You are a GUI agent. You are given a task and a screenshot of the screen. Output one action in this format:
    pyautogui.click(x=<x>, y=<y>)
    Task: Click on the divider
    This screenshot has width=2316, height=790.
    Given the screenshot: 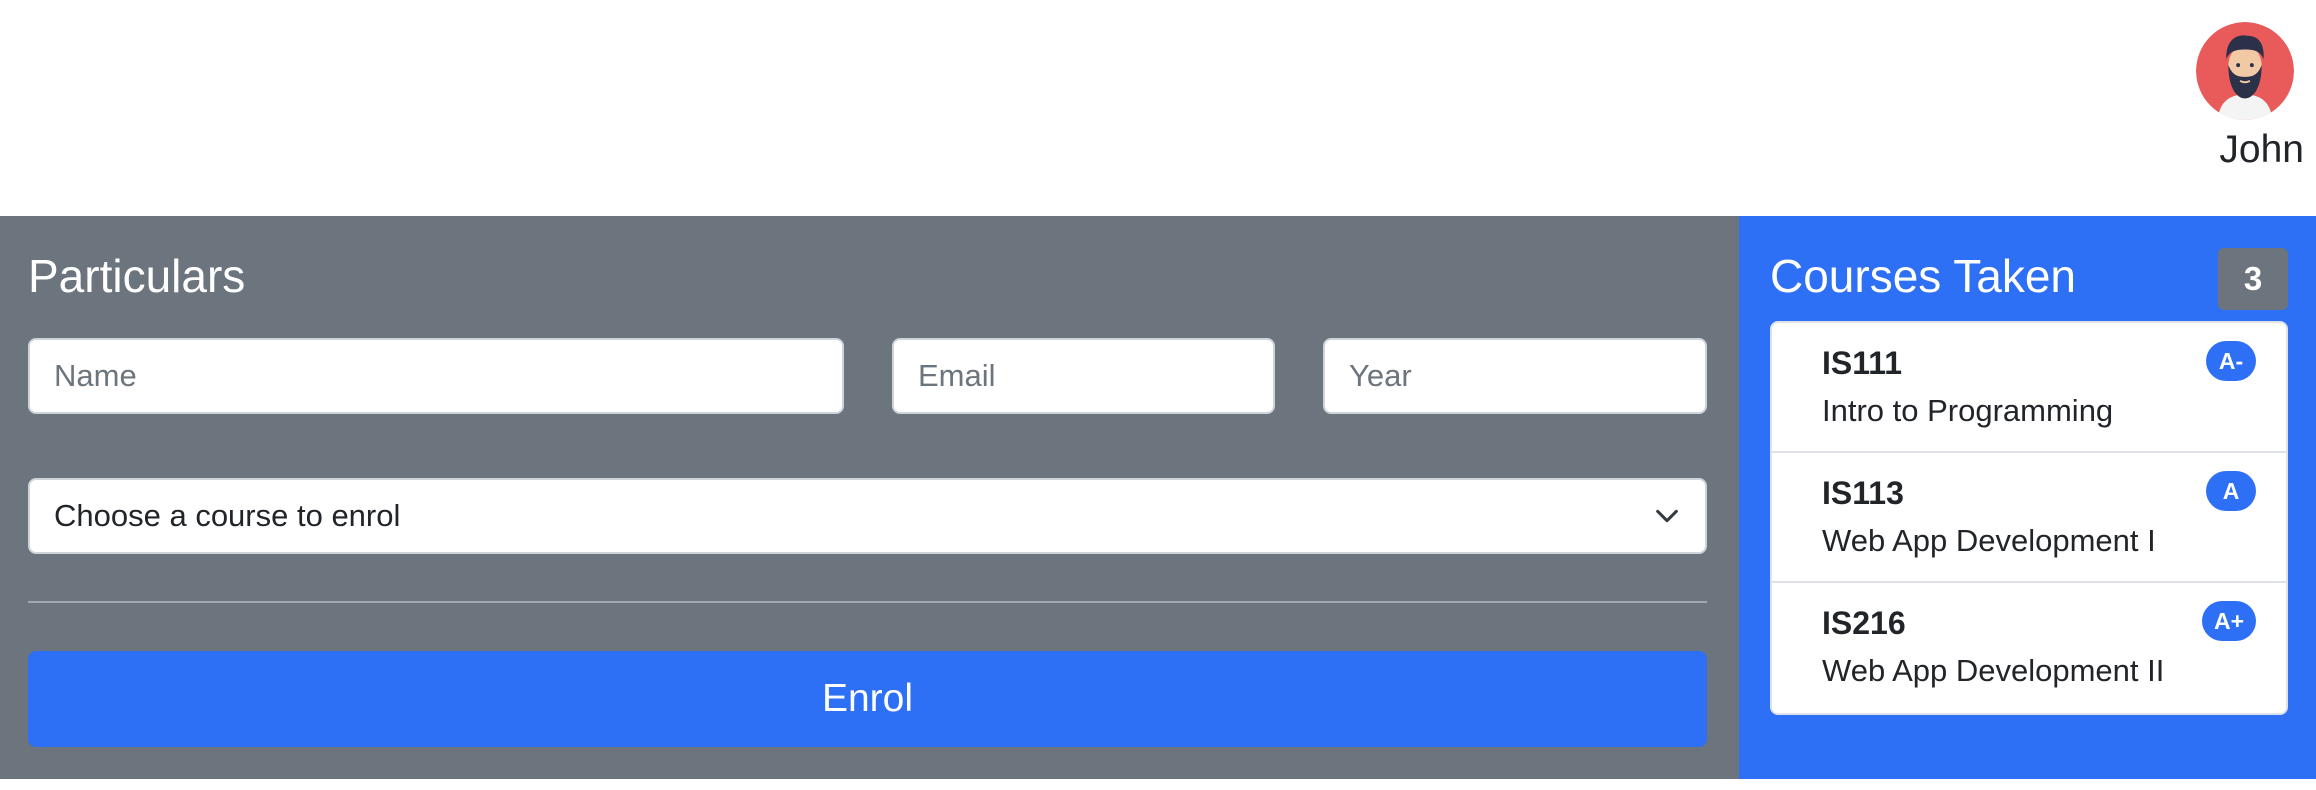 What is the action you would take?
    pyautogui.click(x=867, y=602)
    